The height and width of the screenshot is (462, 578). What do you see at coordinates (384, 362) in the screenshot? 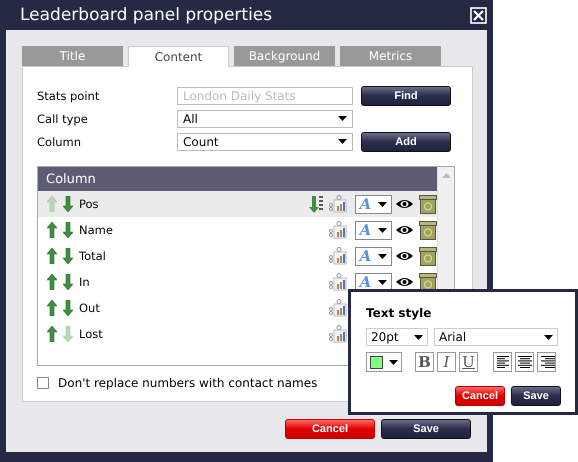
I see `color-dropdown` at bounding box center [384, 362].